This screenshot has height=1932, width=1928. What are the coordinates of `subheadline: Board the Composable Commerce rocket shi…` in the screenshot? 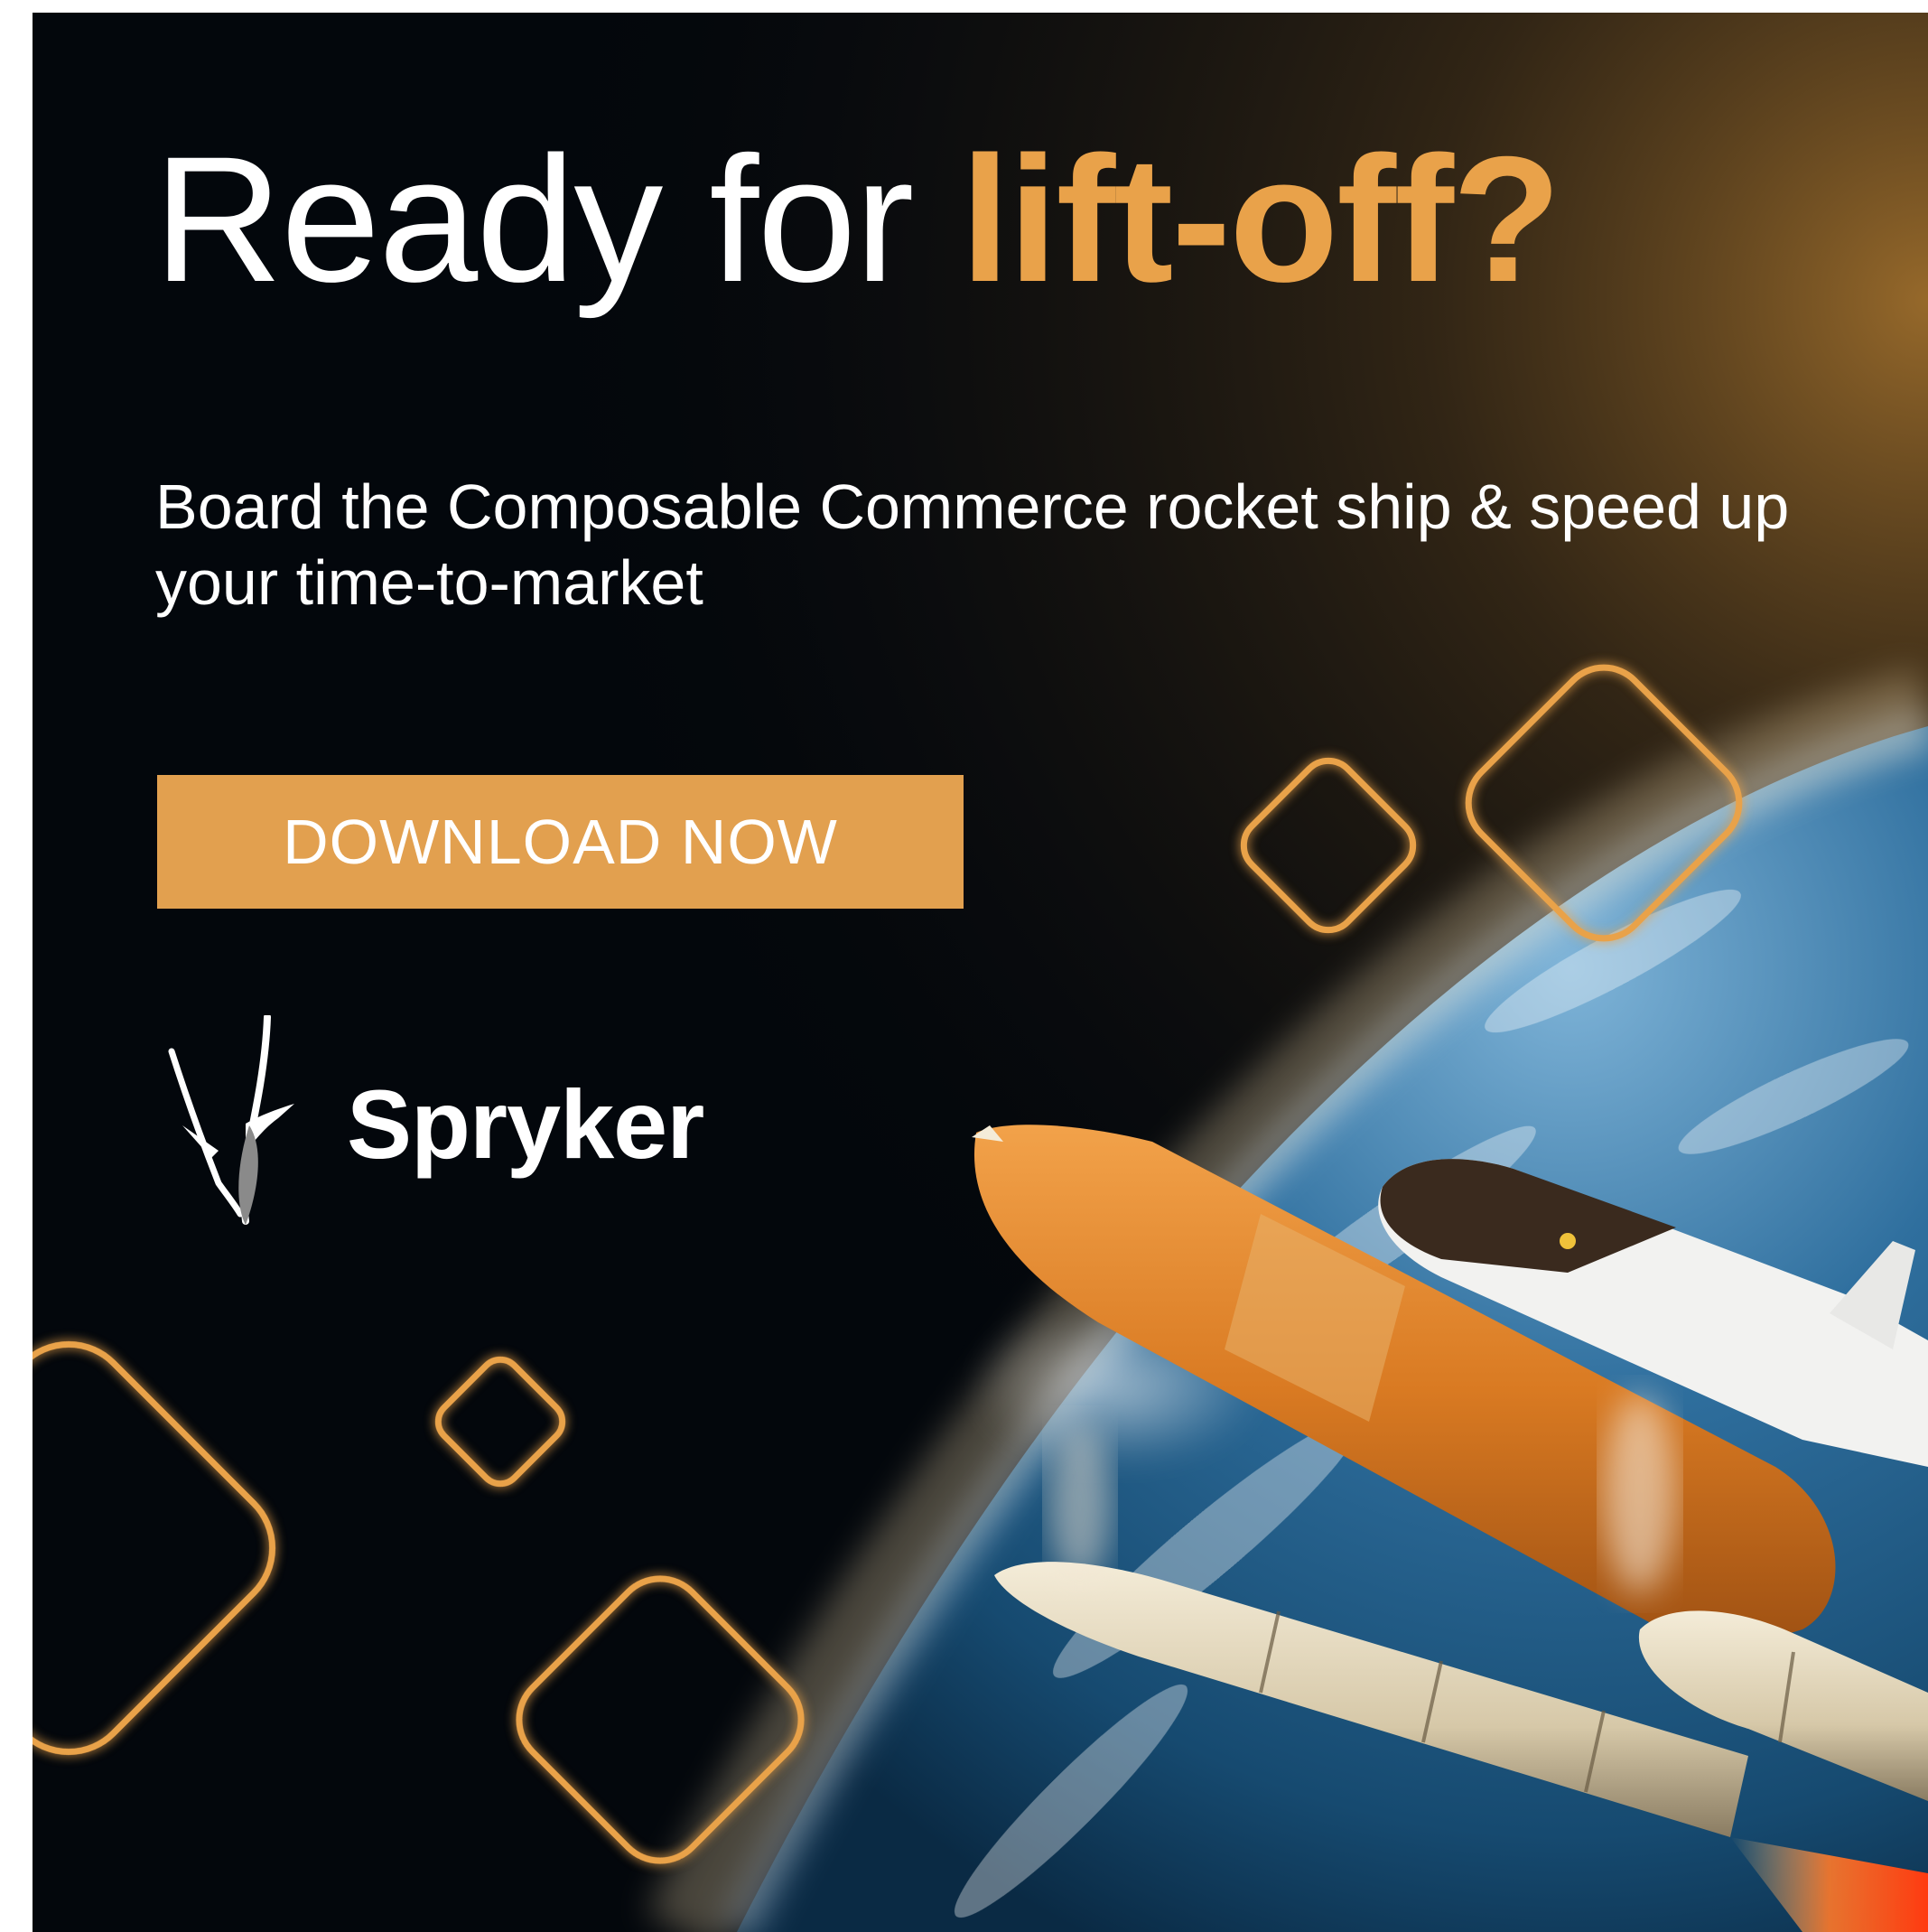 It's located at (973, 544).